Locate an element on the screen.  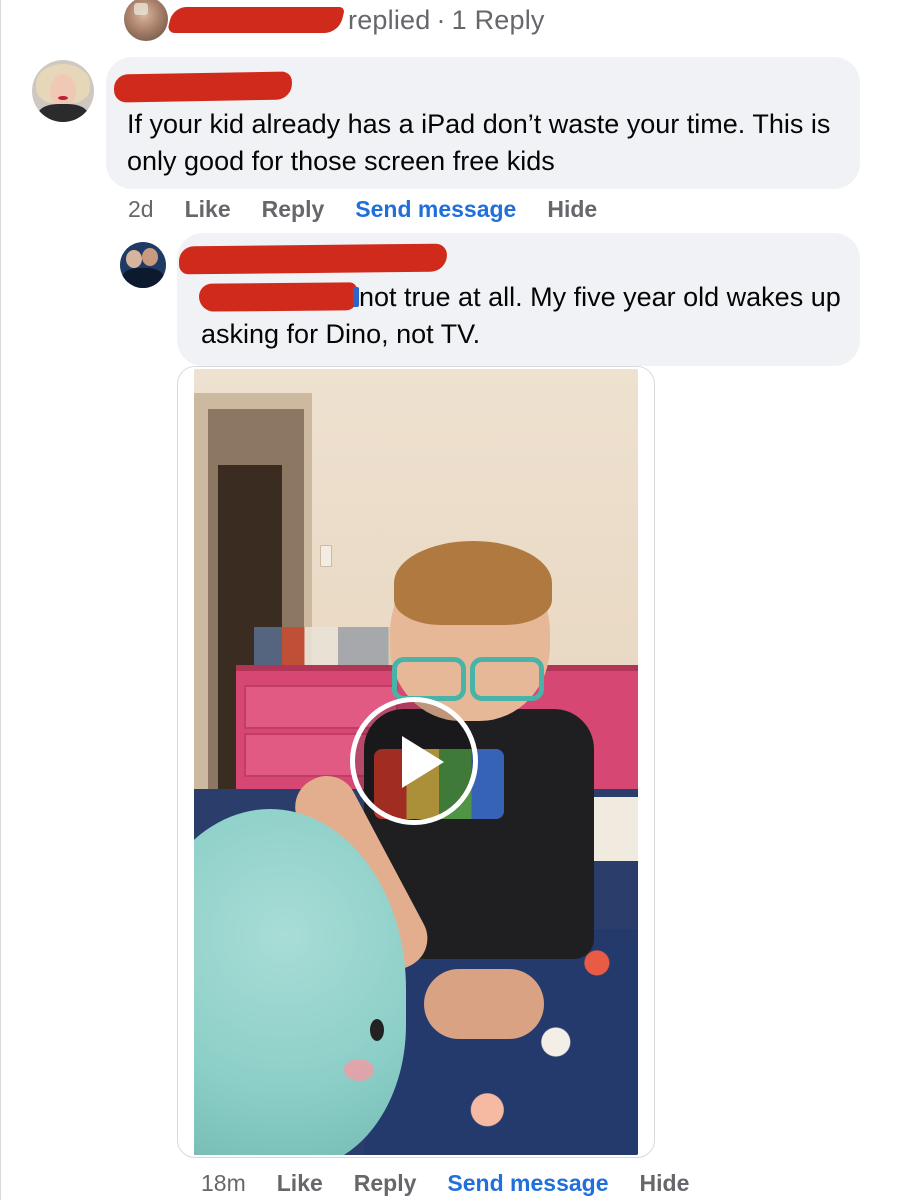
replied-text: replied is located at coordinates (389, 19).